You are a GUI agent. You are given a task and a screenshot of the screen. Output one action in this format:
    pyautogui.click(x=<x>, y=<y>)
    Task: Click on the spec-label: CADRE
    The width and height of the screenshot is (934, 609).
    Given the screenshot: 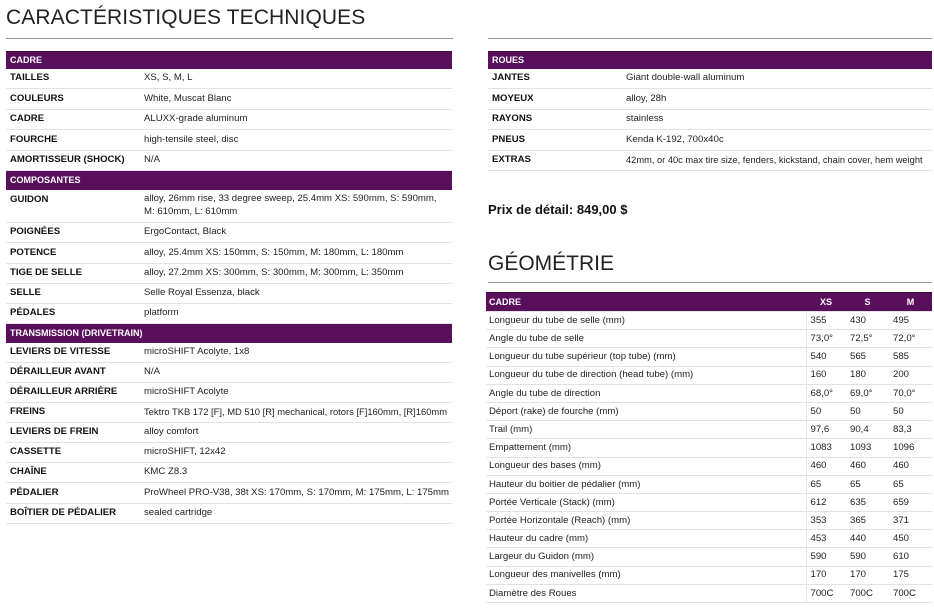 What is the action you would take?
    pyautogui.click(x=73, y=119)
    